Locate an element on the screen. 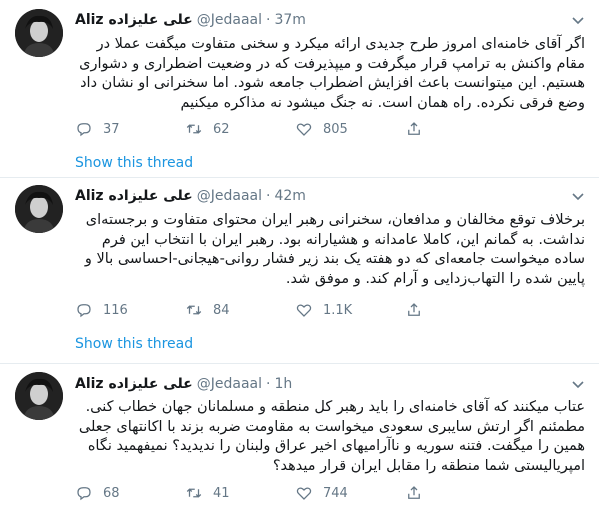  tweet-actions: 37 62 805 is located at coordinates (295, 129).